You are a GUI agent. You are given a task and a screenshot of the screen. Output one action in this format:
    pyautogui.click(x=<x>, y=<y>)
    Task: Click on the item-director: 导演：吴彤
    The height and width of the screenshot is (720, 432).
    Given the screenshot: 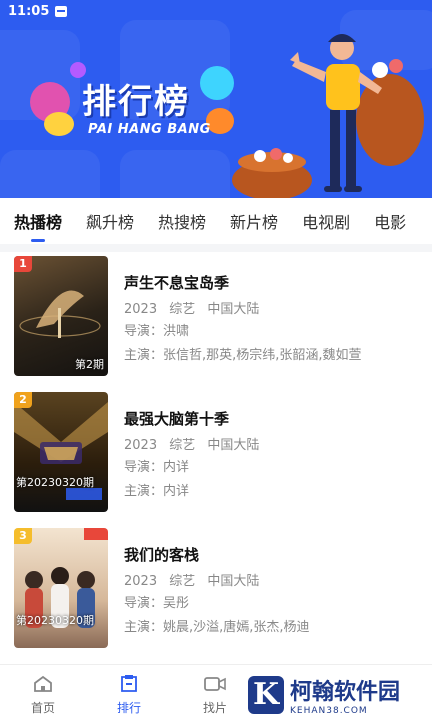 What is the action you would take?
    pyautogui.click(x=273, y=604)
    